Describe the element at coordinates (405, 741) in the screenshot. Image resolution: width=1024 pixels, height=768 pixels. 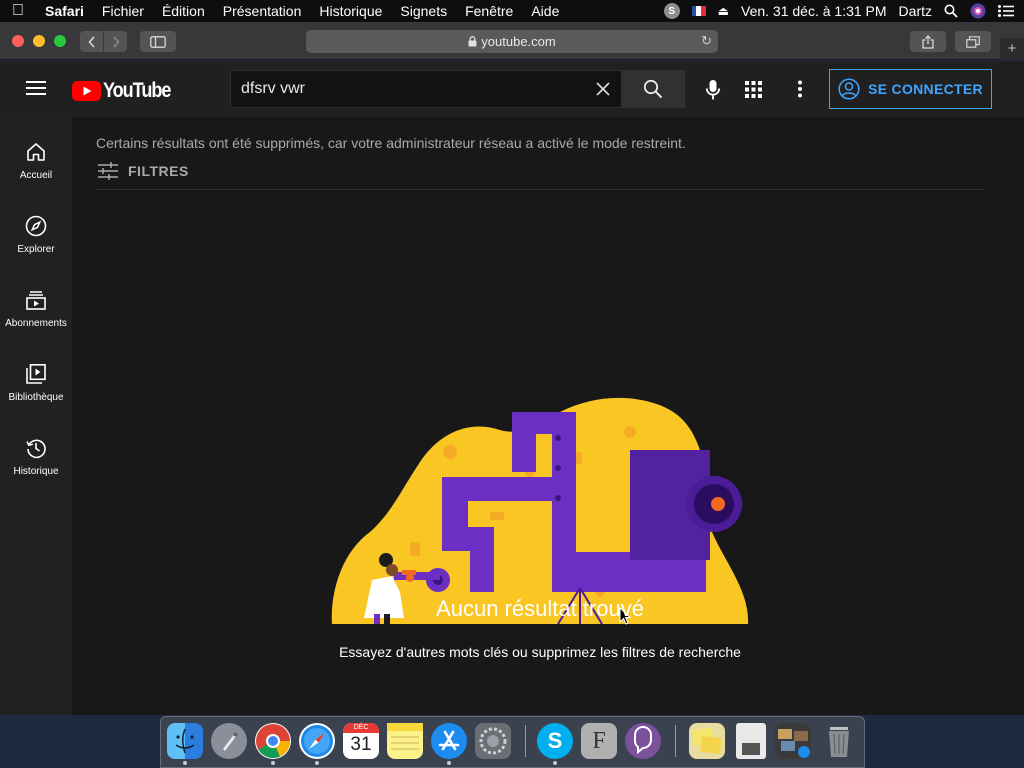
I see `notes-icon` at that location.